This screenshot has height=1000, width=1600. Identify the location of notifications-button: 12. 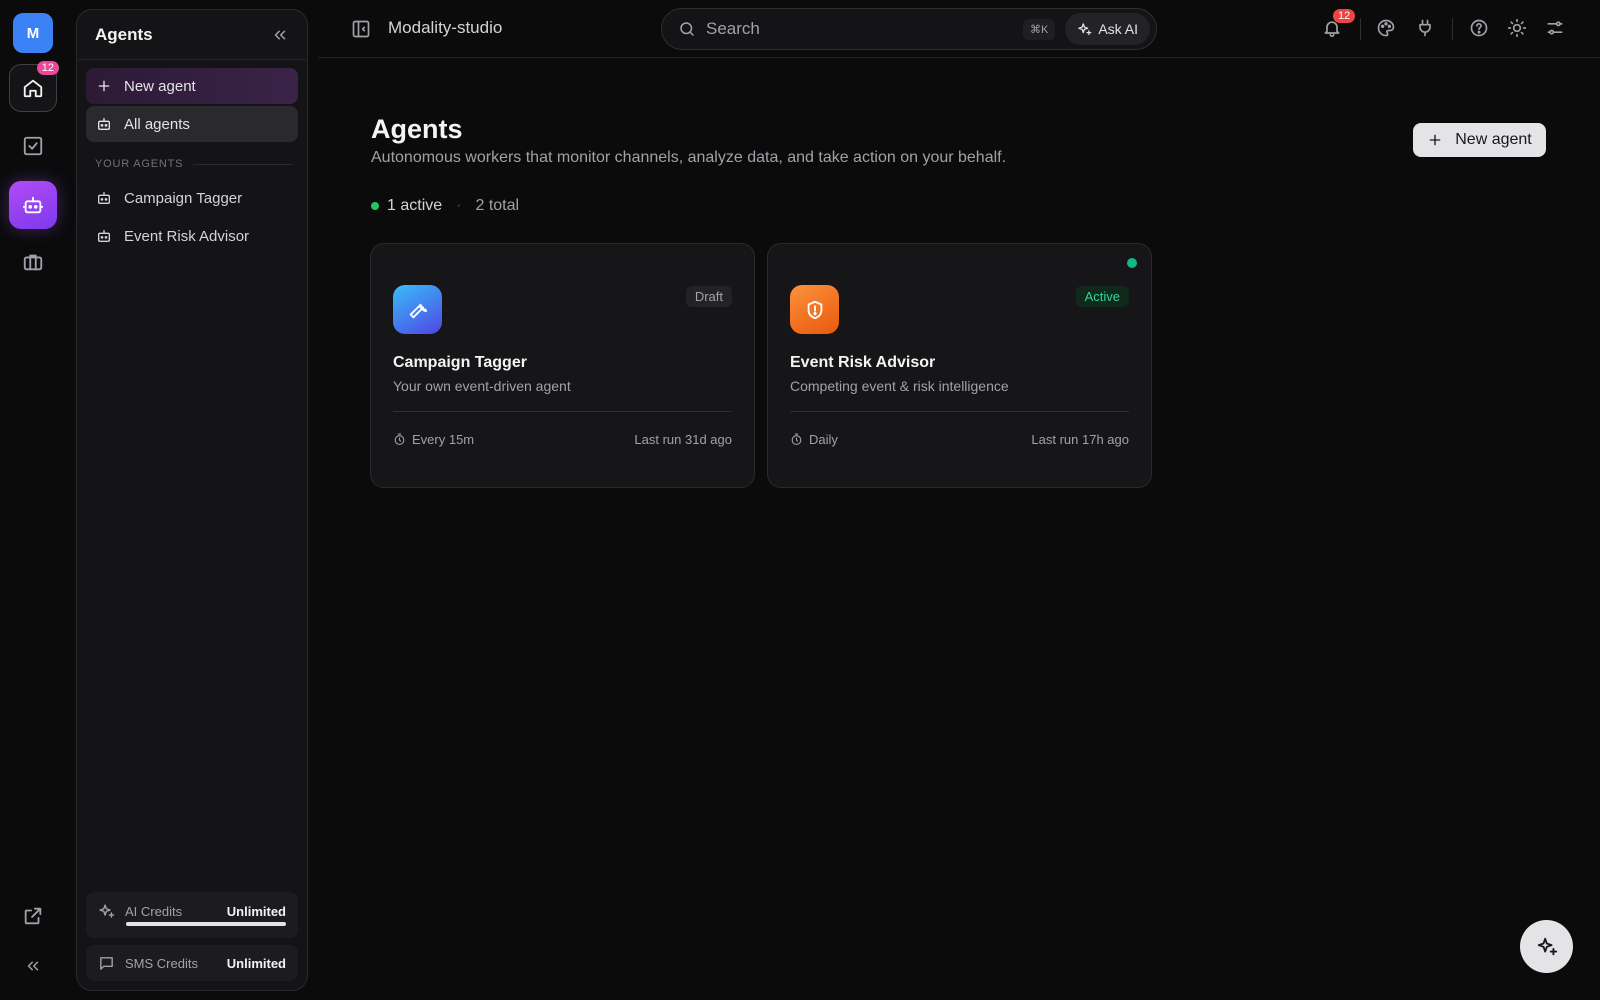
(1339, 23).